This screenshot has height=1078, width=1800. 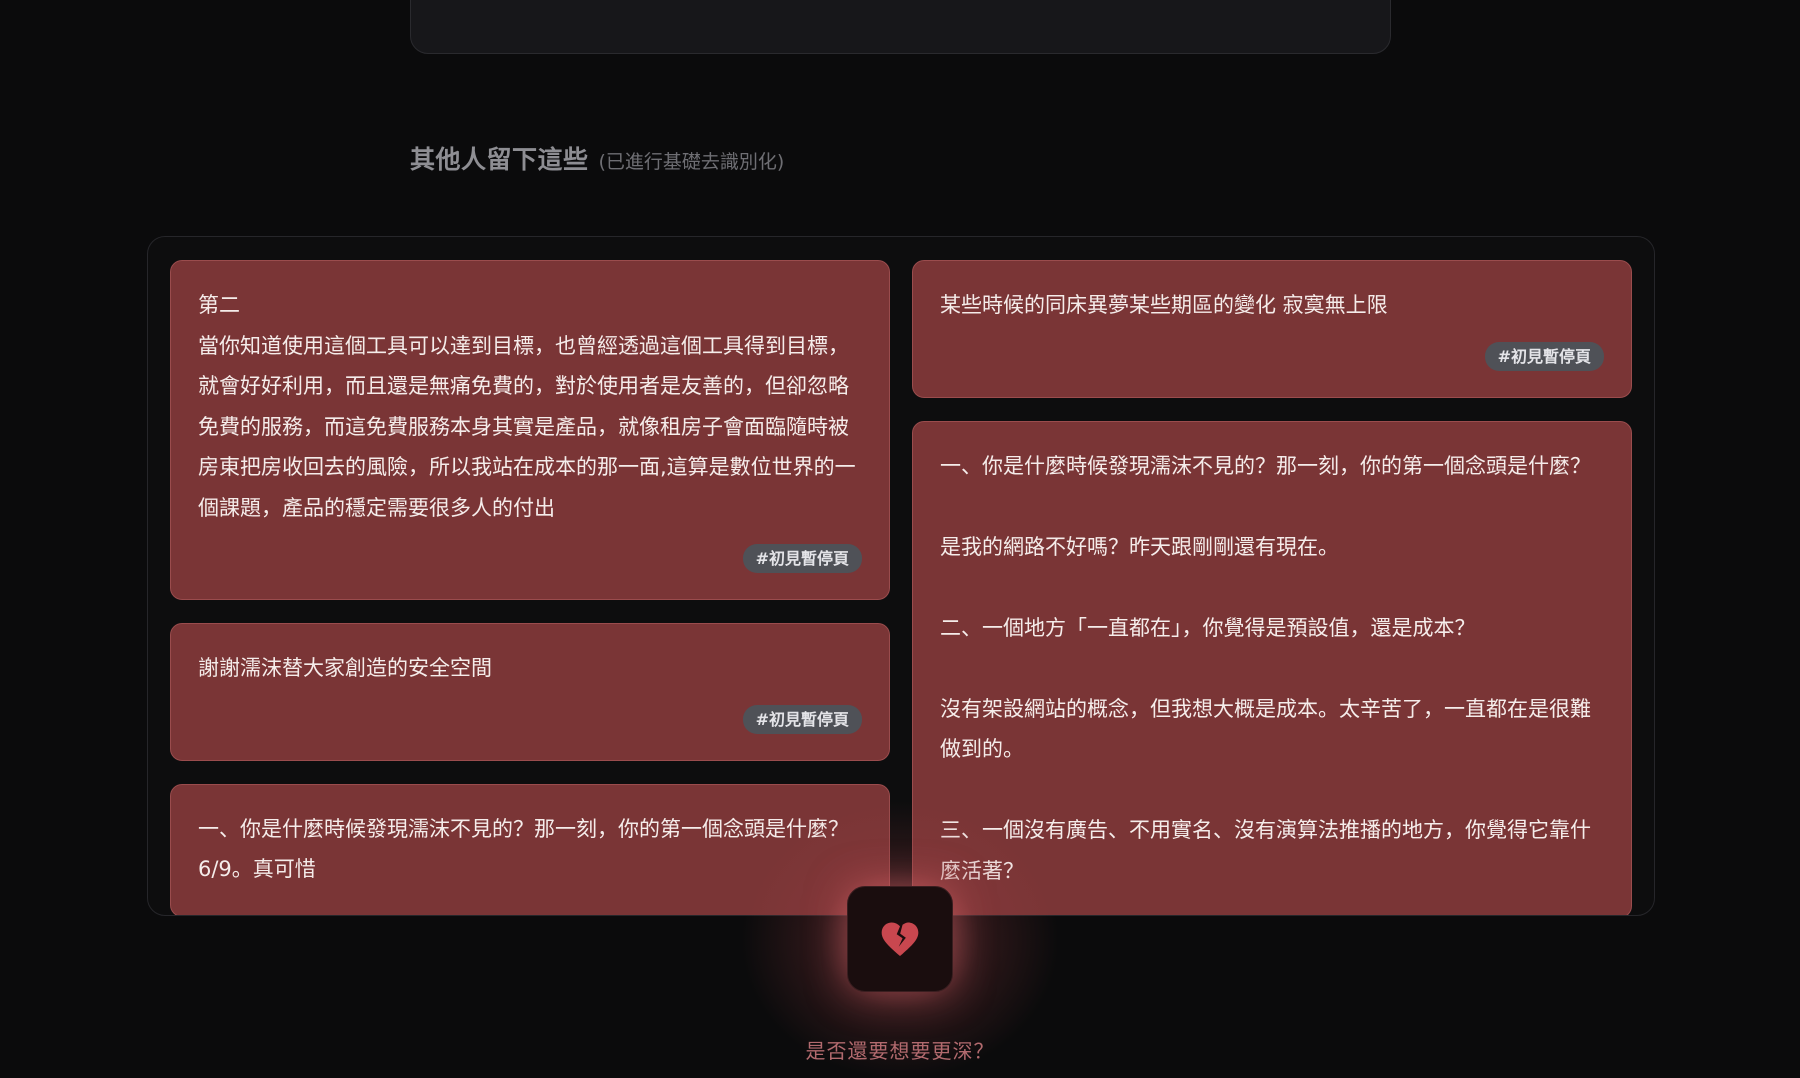 What do you see at coordinates (530, 692) in the screenshot?
I see `message-card: 謝謝濡沫替大家創造的安全空間 #初見暫停頁` at bounding box center [530, 692].